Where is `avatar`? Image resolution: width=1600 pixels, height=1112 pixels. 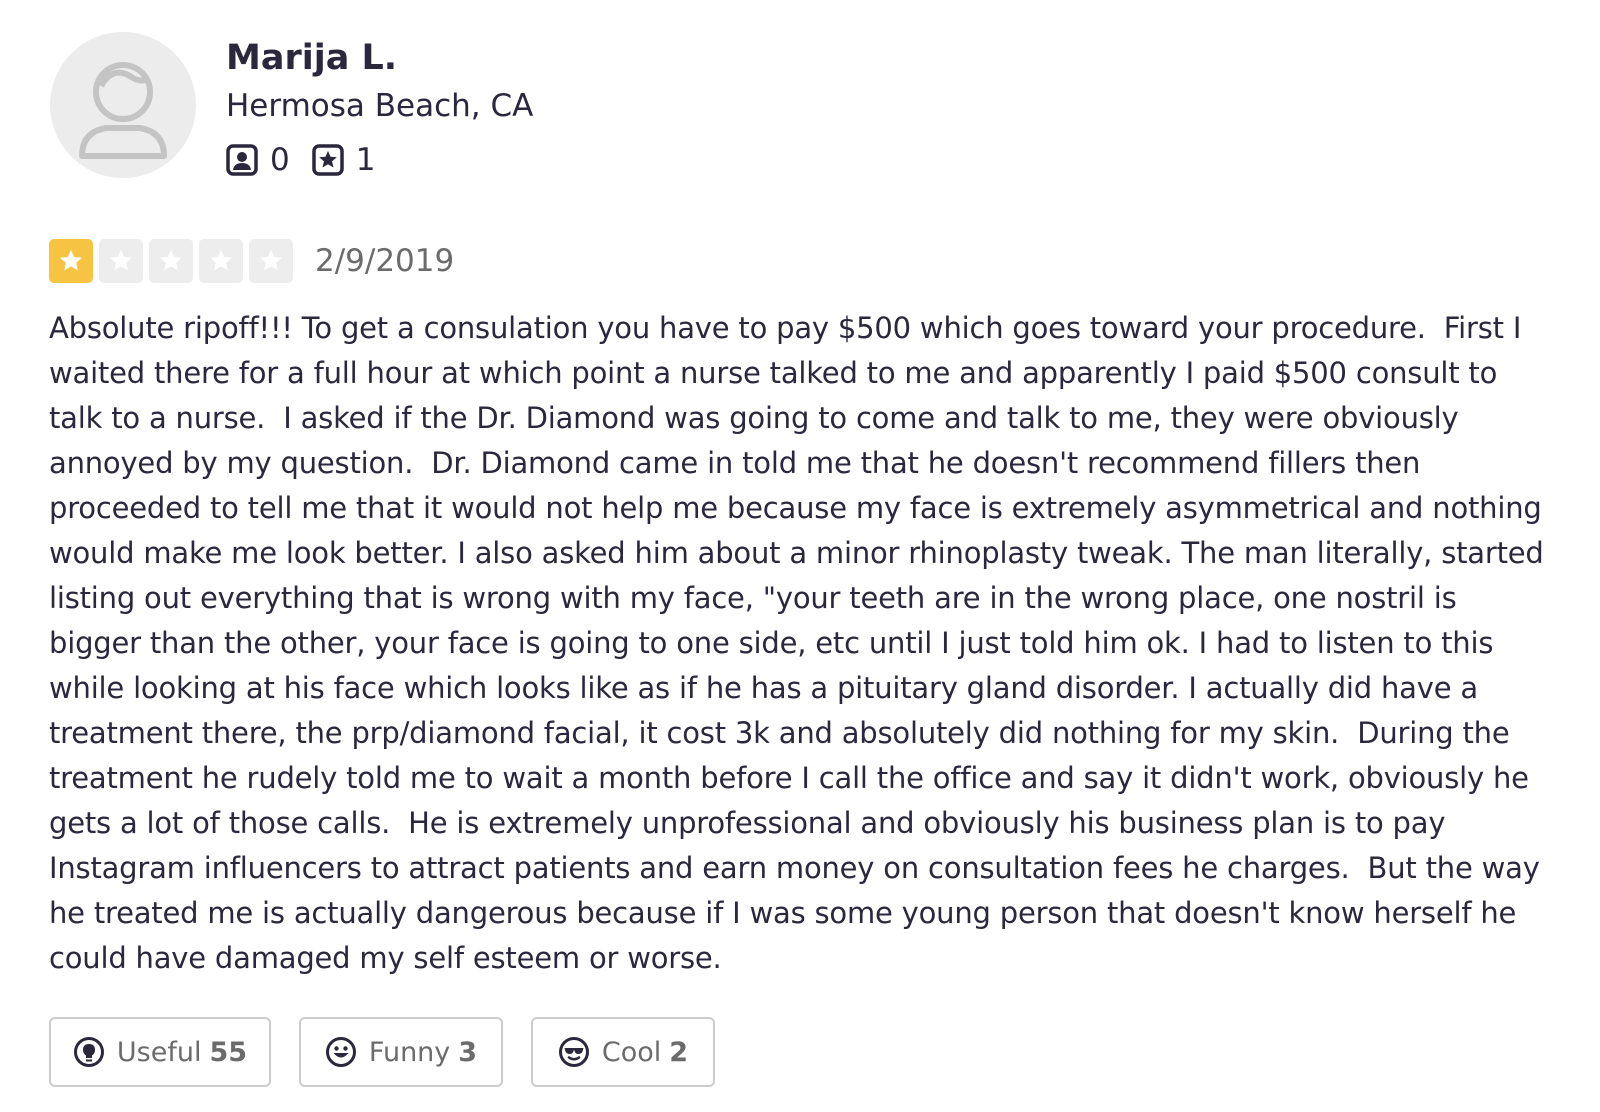 avatar is located at coordinates (123, 105).